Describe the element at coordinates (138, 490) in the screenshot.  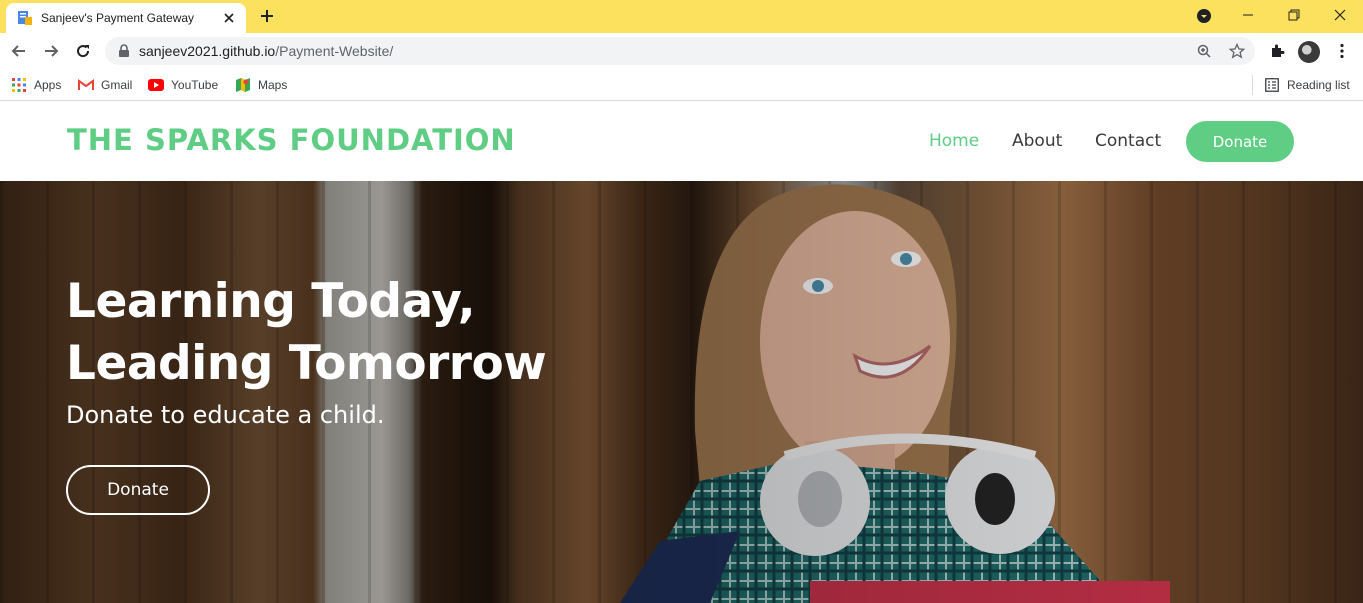
I see `hero-donate-button: Donate` at that location.